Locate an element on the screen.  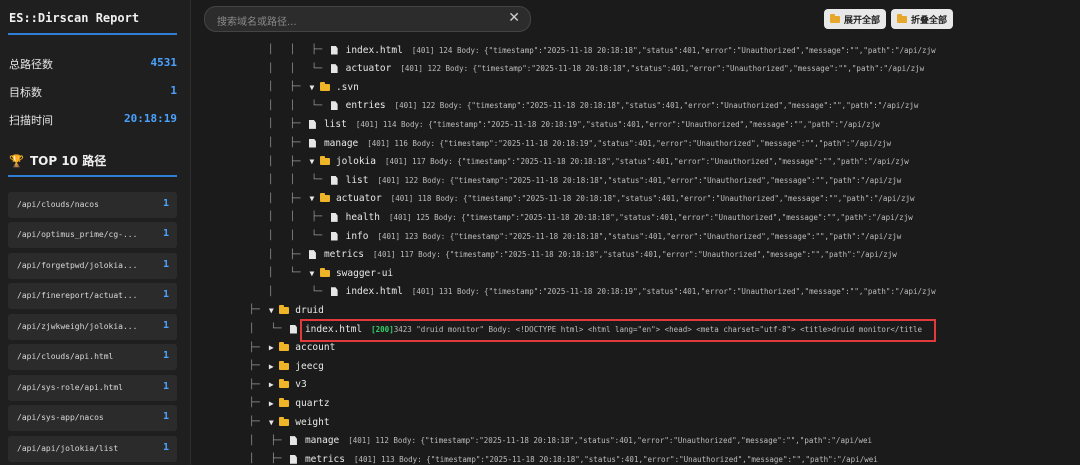
folder-name: weight is located at coordinates (312, 422).